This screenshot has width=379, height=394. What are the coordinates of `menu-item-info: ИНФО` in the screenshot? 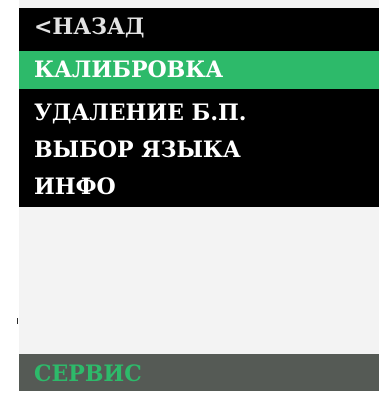 It's located at (199, 187).